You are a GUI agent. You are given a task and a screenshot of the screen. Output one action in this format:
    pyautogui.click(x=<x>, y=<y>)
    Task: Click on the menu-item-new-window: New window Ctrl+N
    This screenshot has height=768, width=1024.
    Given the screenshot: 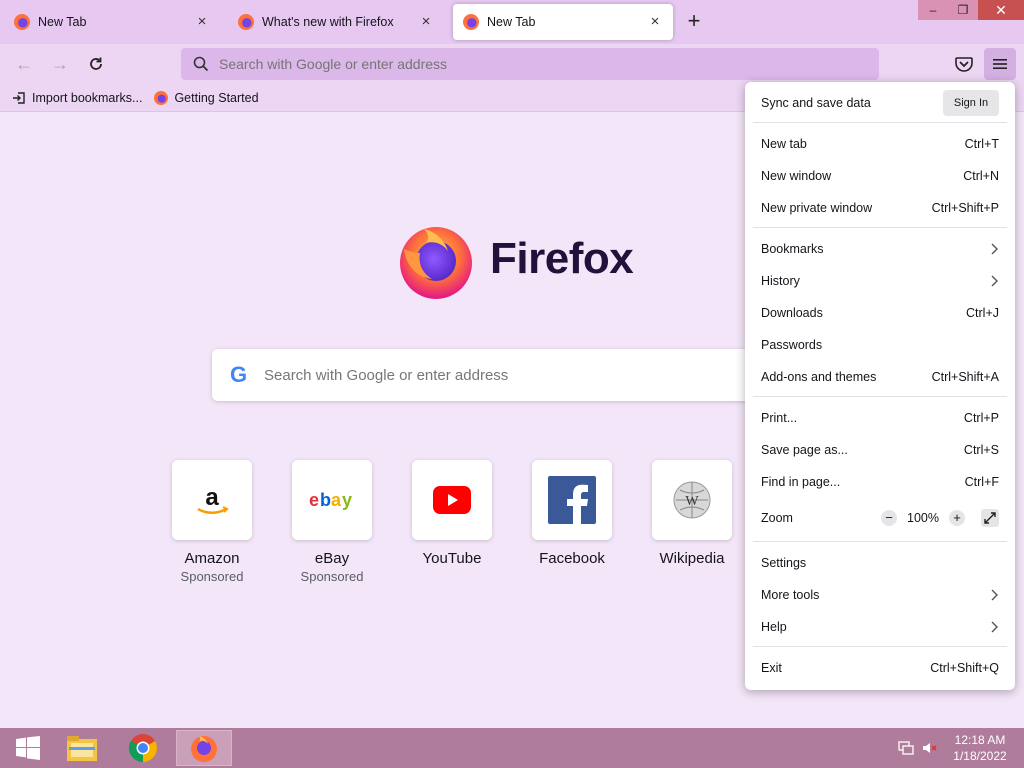 What is the action you would take?
    pyautogui.click(x=880, y=176)
    